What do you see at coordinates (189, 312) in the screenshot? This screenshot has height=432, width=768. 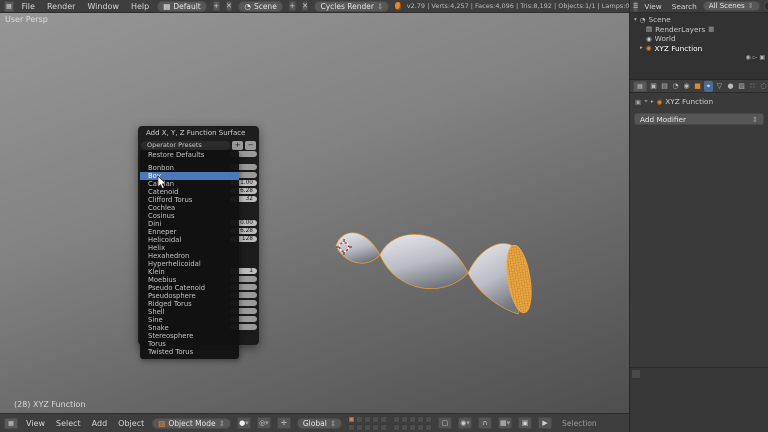 I see `preset-menu-item: Shell` at bounding box center [189, 312].